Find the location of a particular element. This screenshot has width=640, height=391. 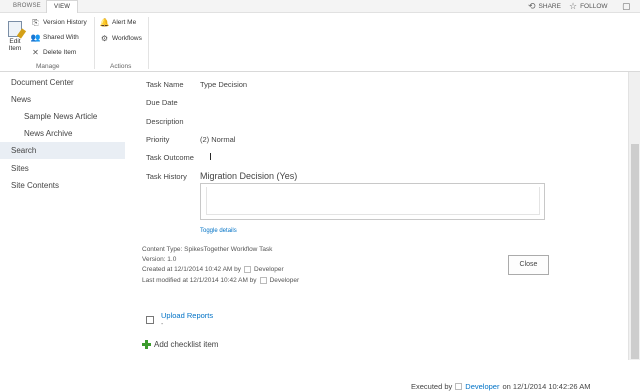

scrollbar is located at coordinates (634, 216).